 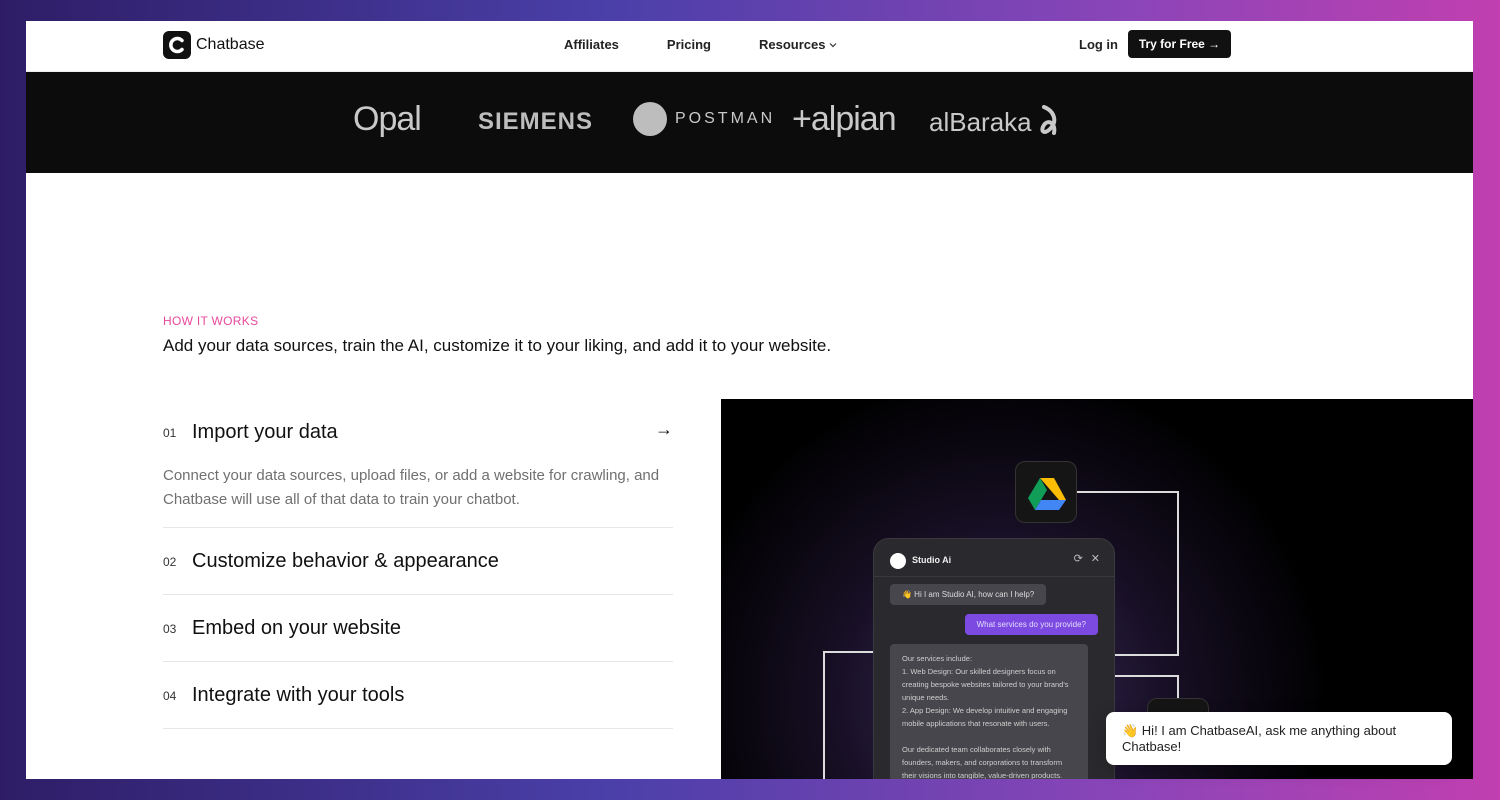 What do you see at coordinates (297, 628) in the screenshot?
I see `step-title: Embed on your website` at bounding box center [297, 628].